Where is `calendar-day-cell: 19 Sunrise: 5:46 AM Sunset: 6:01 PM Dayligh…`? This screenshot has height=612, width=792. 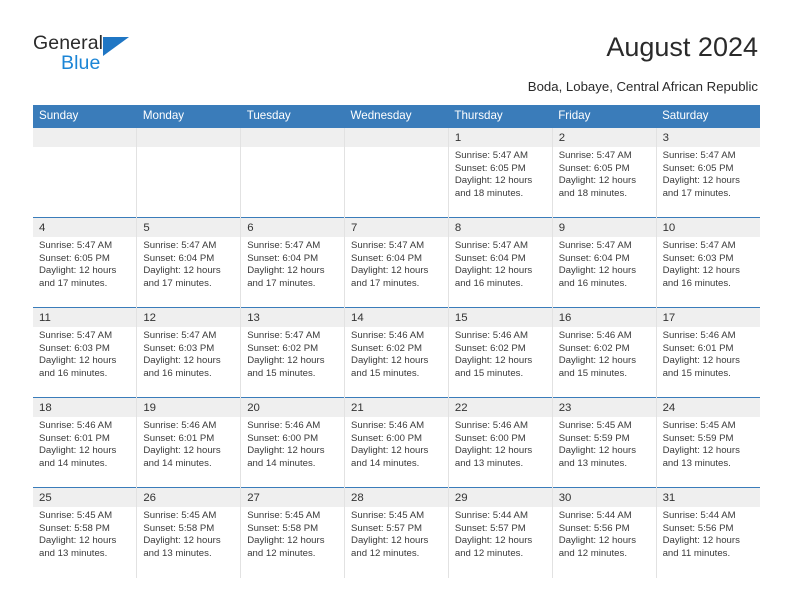
calendar-day-cell: 19 Sunrise: 5:46 AM Sunset: 6:01 PM Dayligh… is located at coordinates (188, 442).